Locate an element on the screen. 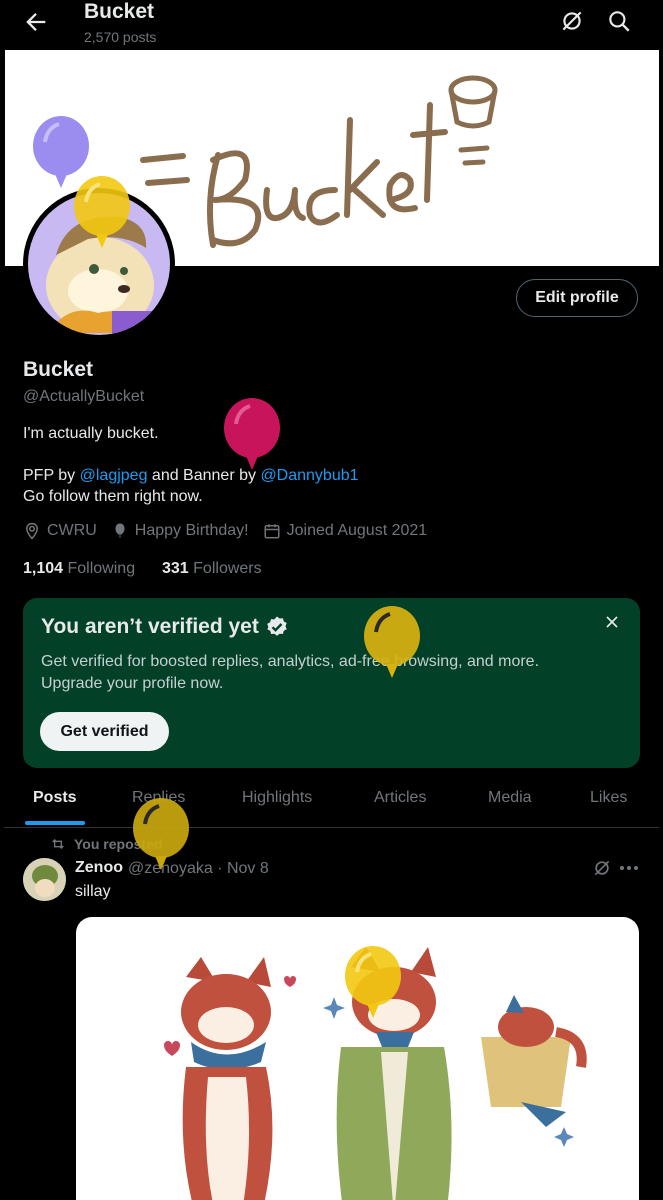 This screenshot has width=663, height=1200. birthday: Happy Birthday! is located at coordinates (180, 531).